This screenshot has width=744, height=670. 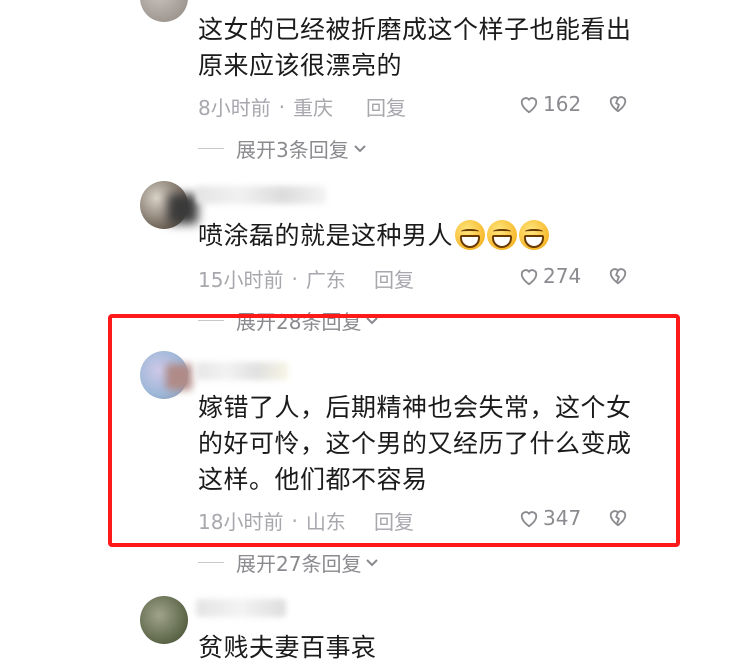 I want to click on comment-meta: 8小时前 · 重庆, so click(x=265, y=106).